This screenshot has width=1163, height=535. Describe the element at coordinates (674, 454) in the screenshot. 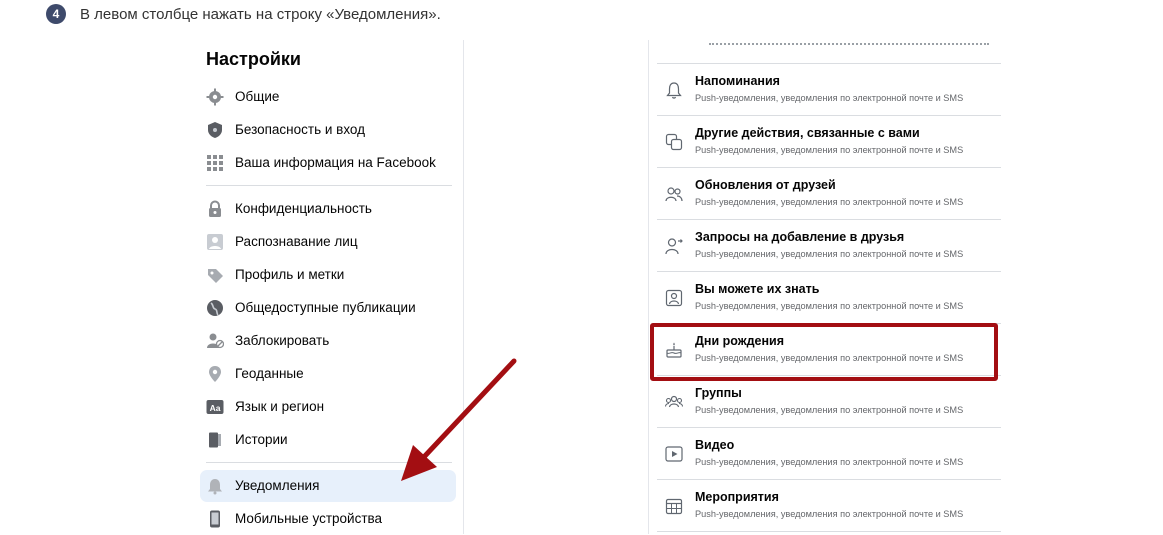

I see `video-play-icon` at that location.